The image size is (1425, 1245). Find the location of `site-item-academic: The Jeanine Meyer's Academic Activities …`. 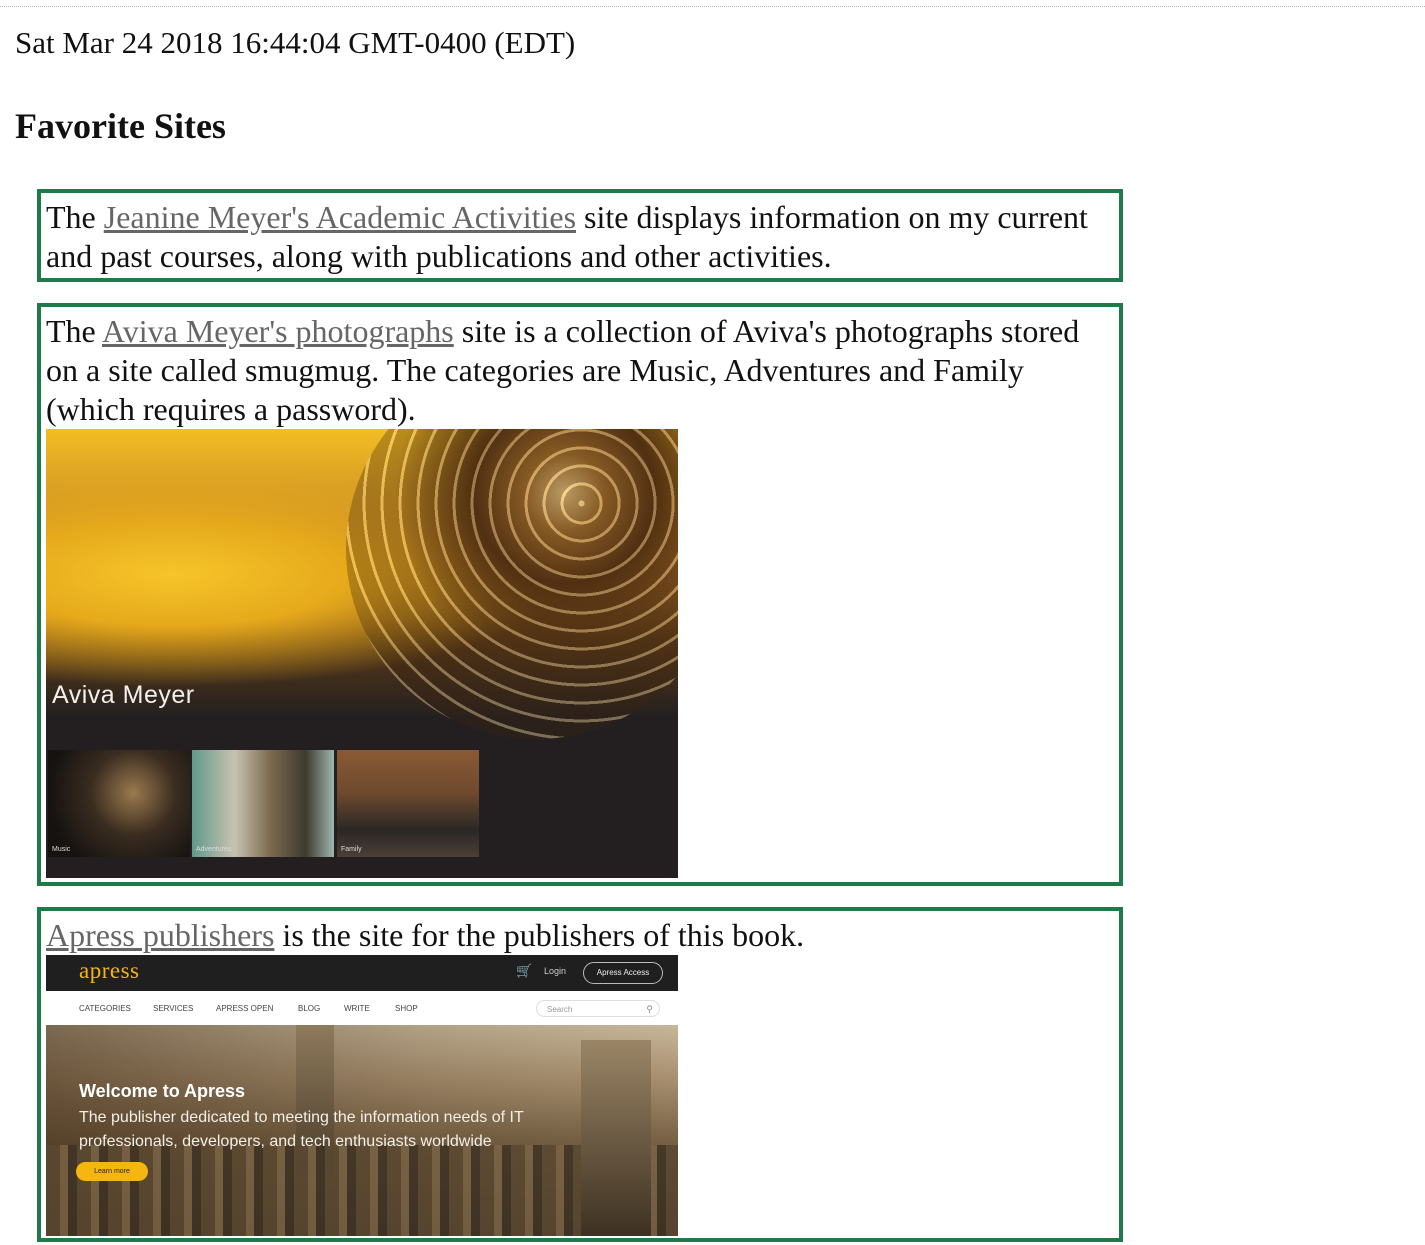

site-item-academic: The Jeanine Meyer's Academic Activities … is located at coordinates (580, 235).